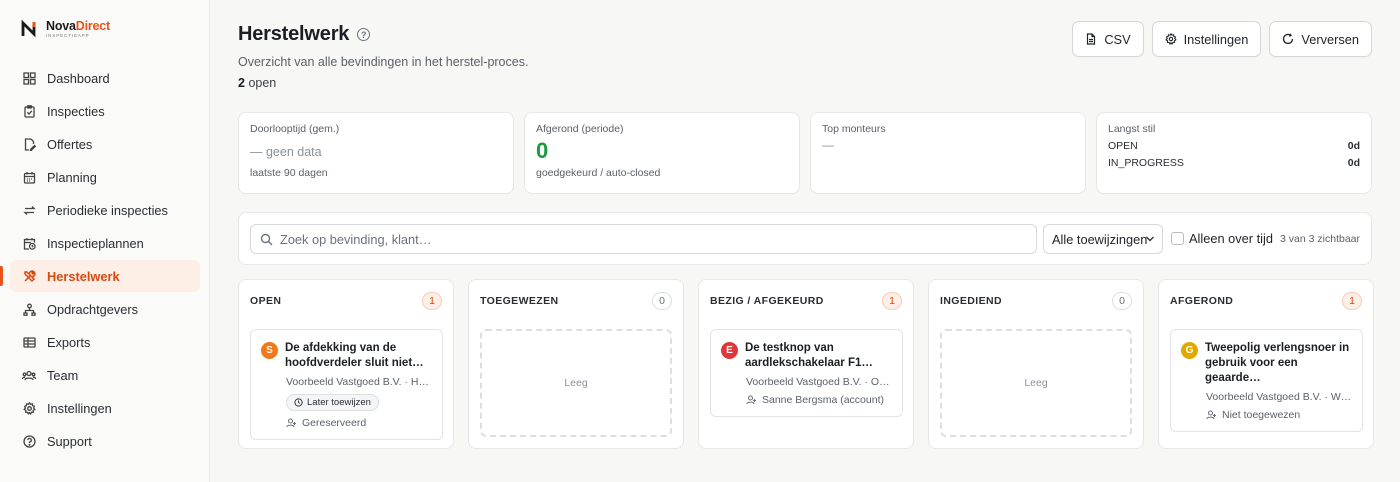  Describe the element at coordinates (105, 441) in the screenshot. I see `sidebar-item-support: Support` at that location.